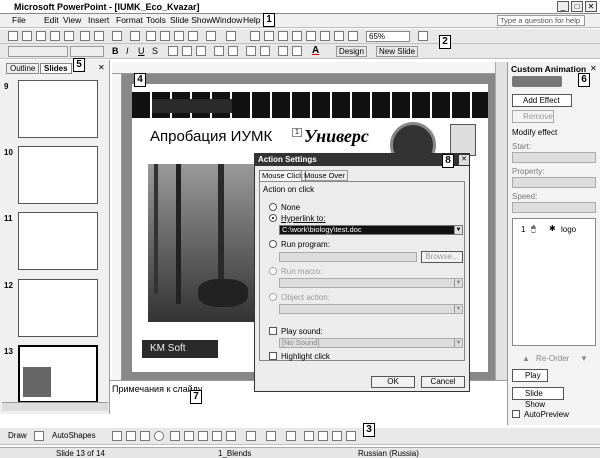 Image resolution: width=600 pixels, height=458 pixels. I want to click on align-left-icon, so click(173, 51).